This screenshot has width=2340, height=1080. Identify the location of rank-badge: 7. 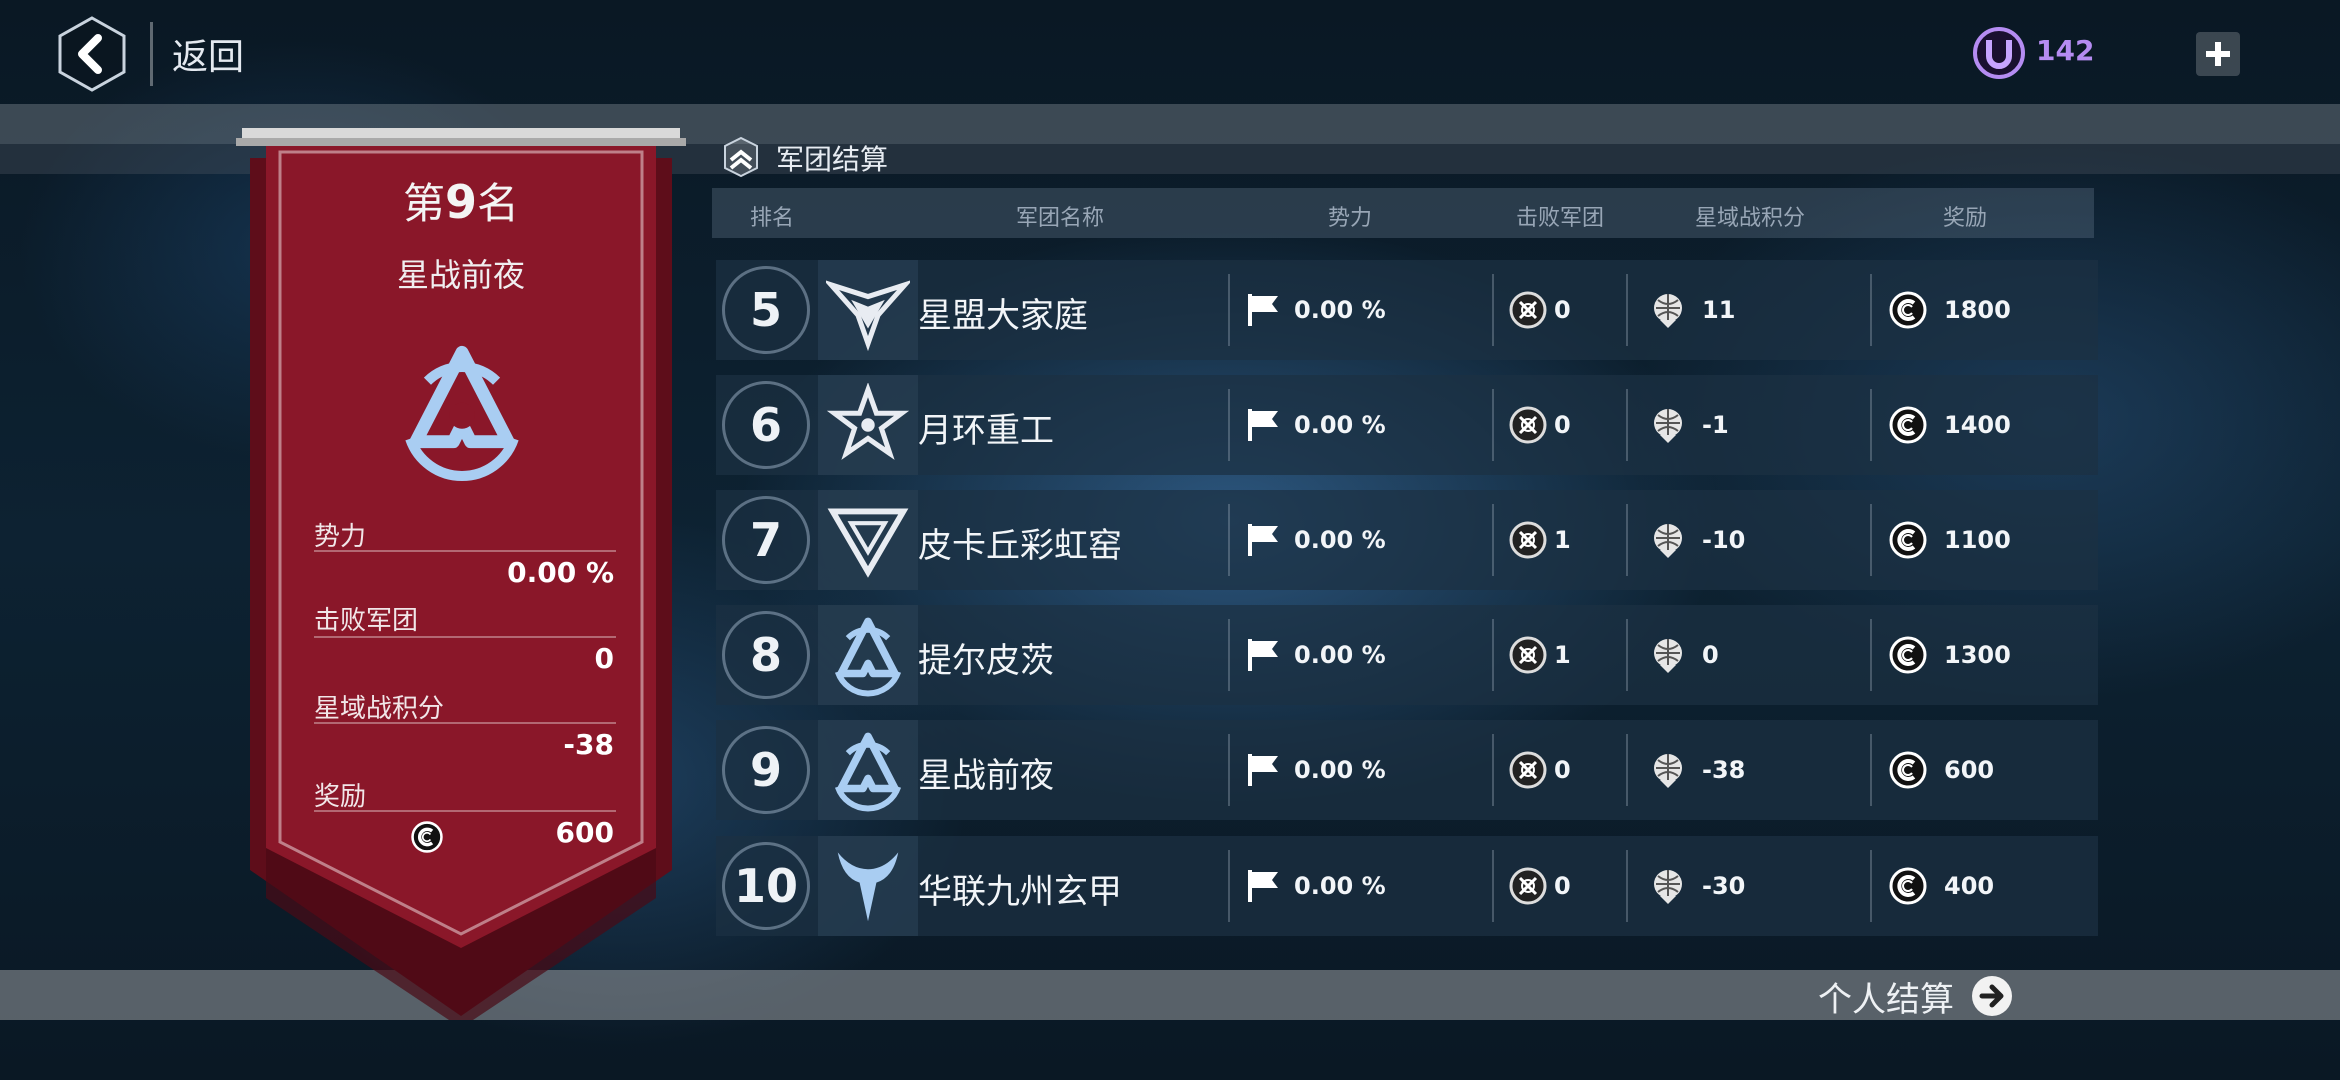
(766, 540).